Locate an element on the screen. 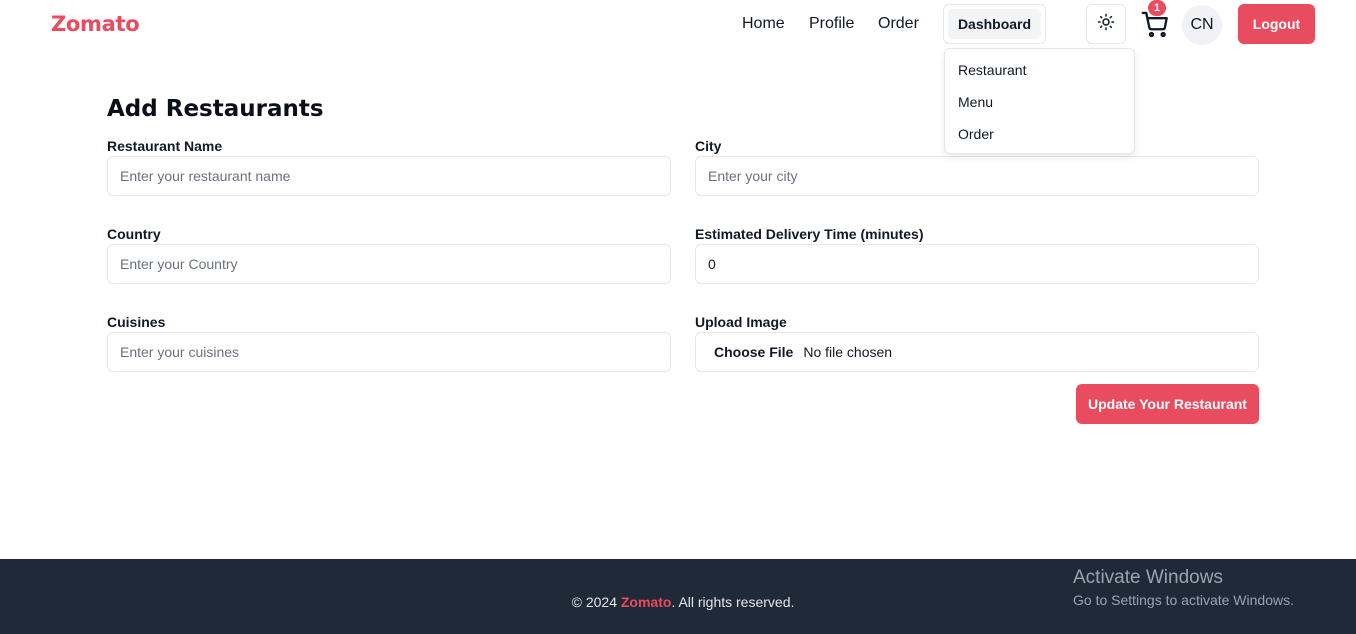 The image size is (1356, 634). dashboard-dropdown: Restaurant Menu Order is located at coordinates (1039, 101).